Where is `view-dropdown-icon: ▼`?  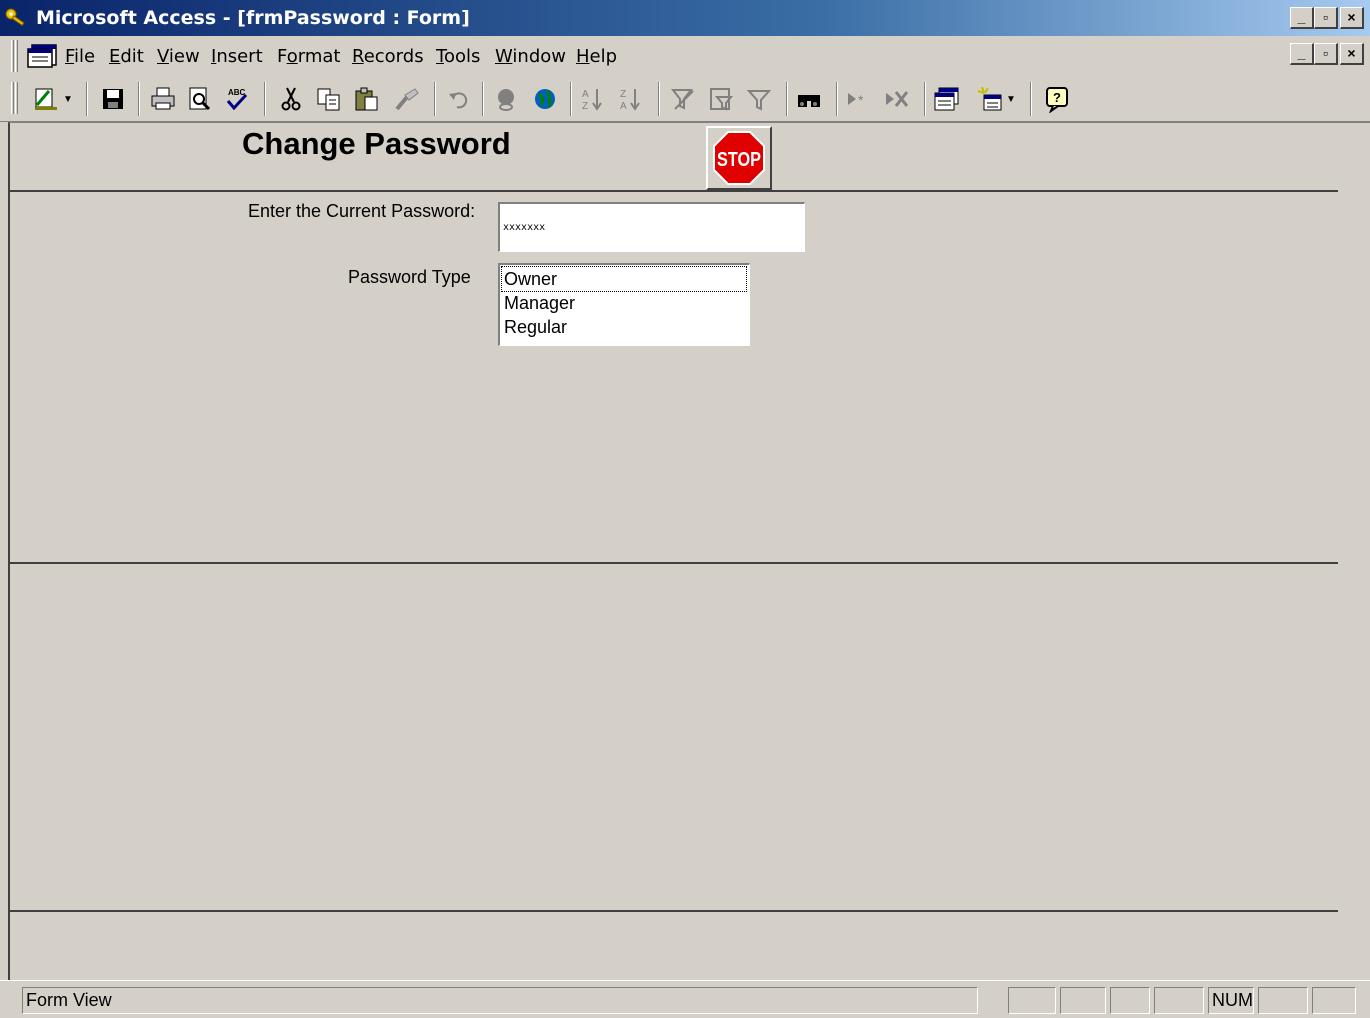
view-dropdown-icon: ▼ is located at coordinates (68, 99).